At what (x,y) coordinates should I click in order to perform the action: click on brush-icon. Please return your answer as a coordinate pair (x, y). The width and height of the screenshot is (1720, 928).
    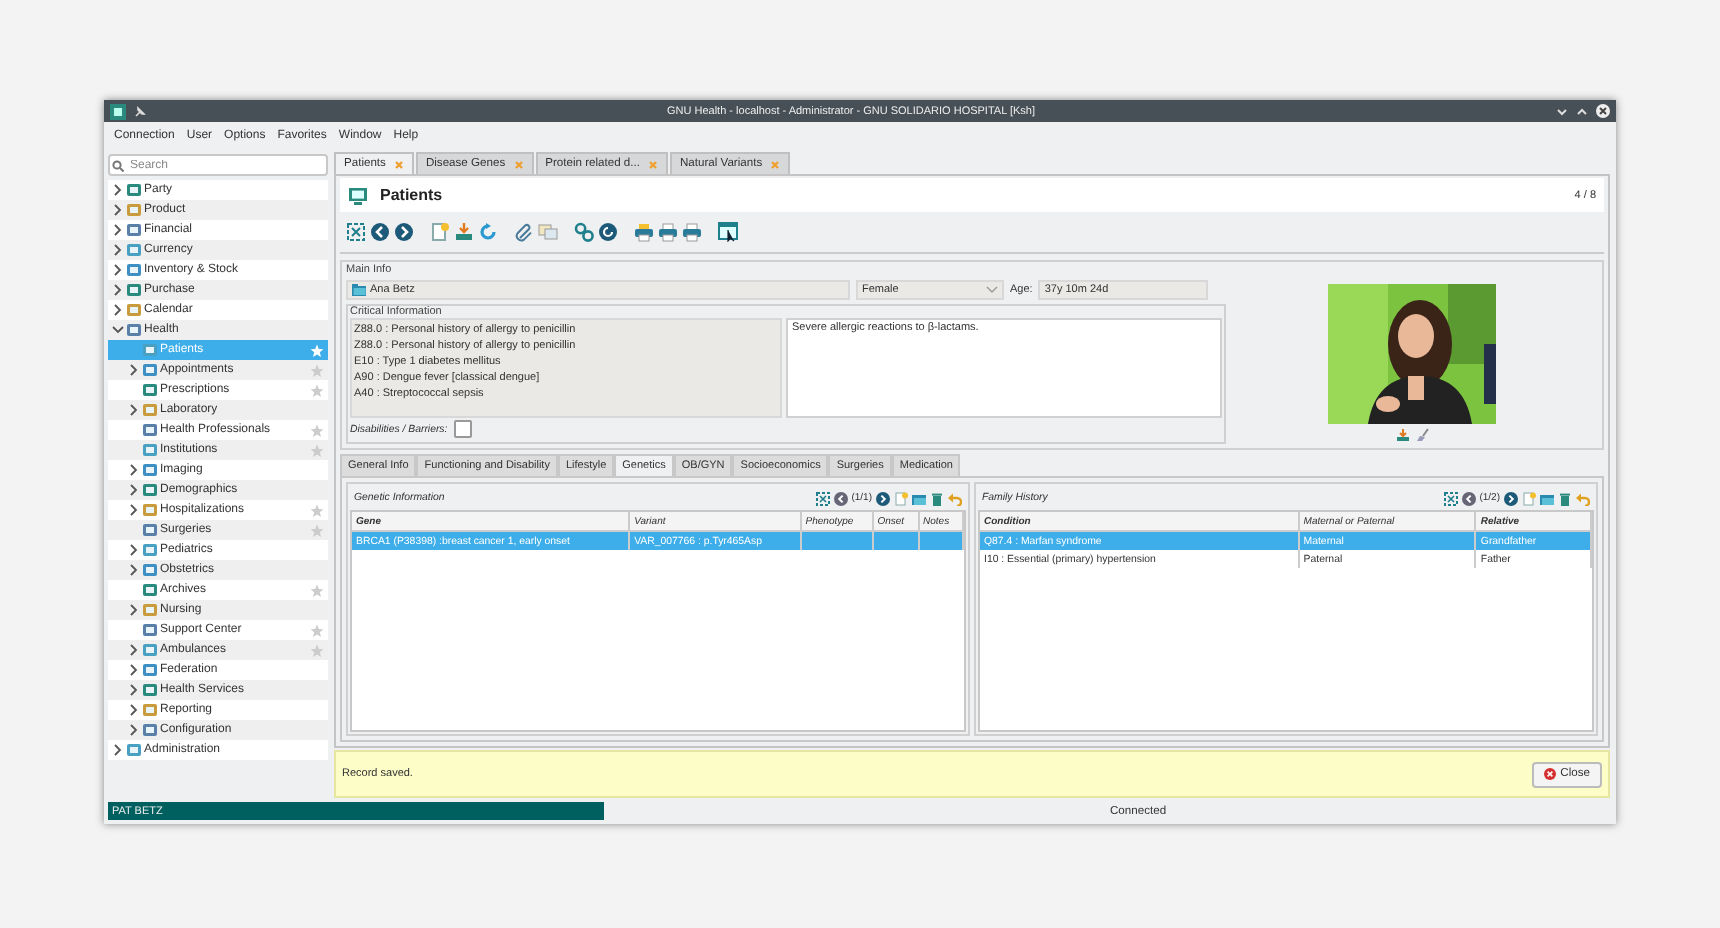
    Looking at the image, I should click on (1422, 435).